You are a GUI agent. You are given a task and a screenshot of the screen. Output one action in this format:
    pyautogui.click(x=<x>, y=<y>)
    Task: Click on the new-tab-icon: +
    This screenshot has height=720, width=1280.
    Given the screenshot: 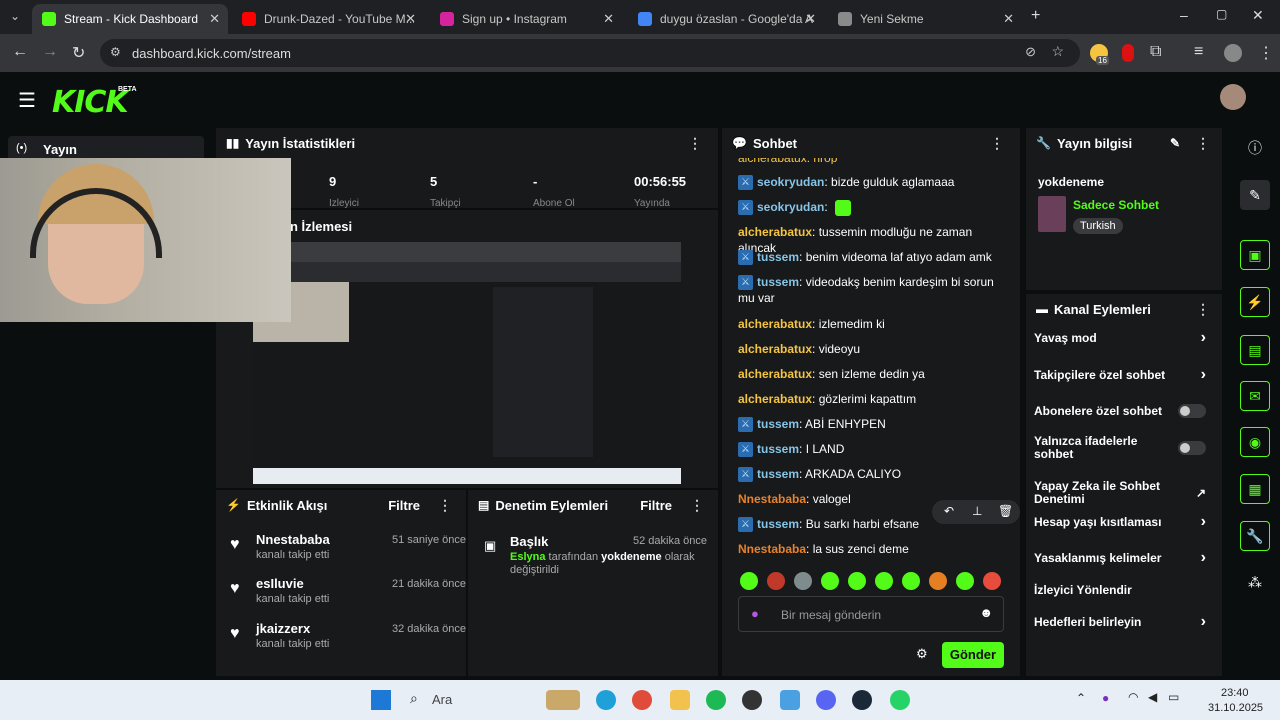 What is the action you would take?
    pyautogui.click(x=1035, y=16)
    